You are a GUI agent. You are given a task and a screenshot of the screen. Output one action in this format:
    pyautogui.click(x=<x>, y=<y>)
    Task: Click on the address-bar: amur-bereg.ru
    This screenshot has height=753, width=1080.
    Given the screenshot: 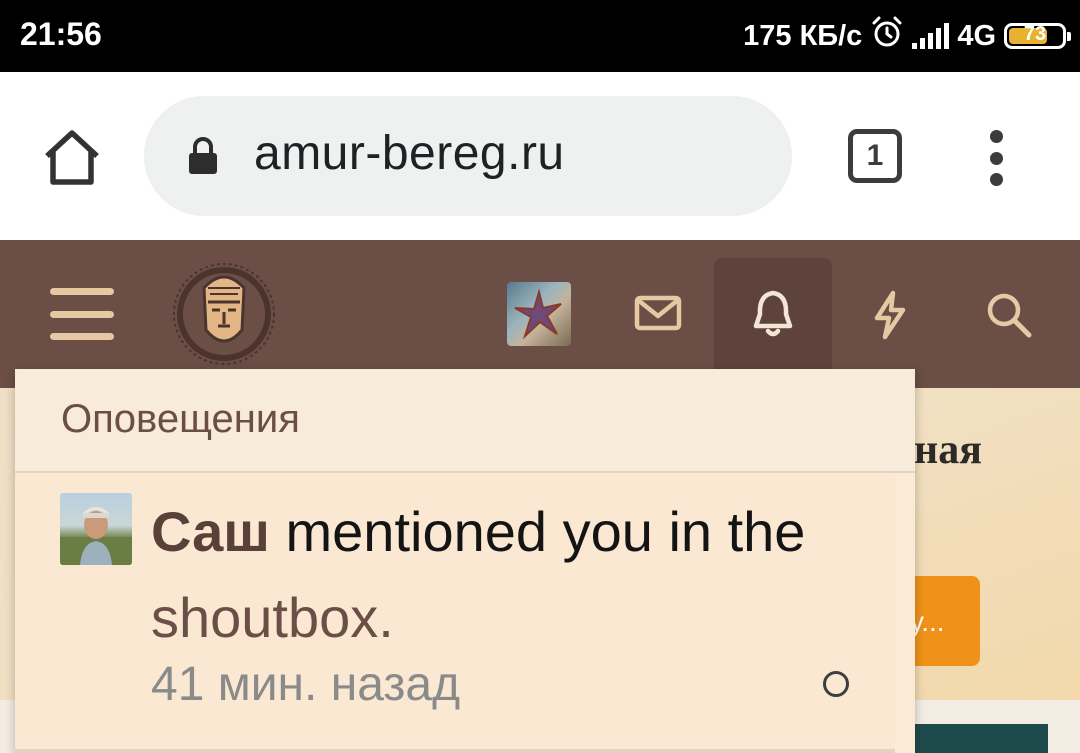 What is the action you would take?
    pyautogui.click(x=468, y=156)
    